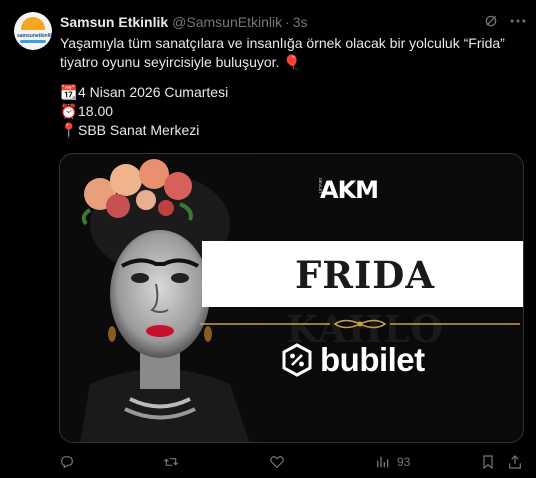 The width and height of the screenshot is (536, 478). I want to click on avatar: samsunetkinlik, so click(33, 31).